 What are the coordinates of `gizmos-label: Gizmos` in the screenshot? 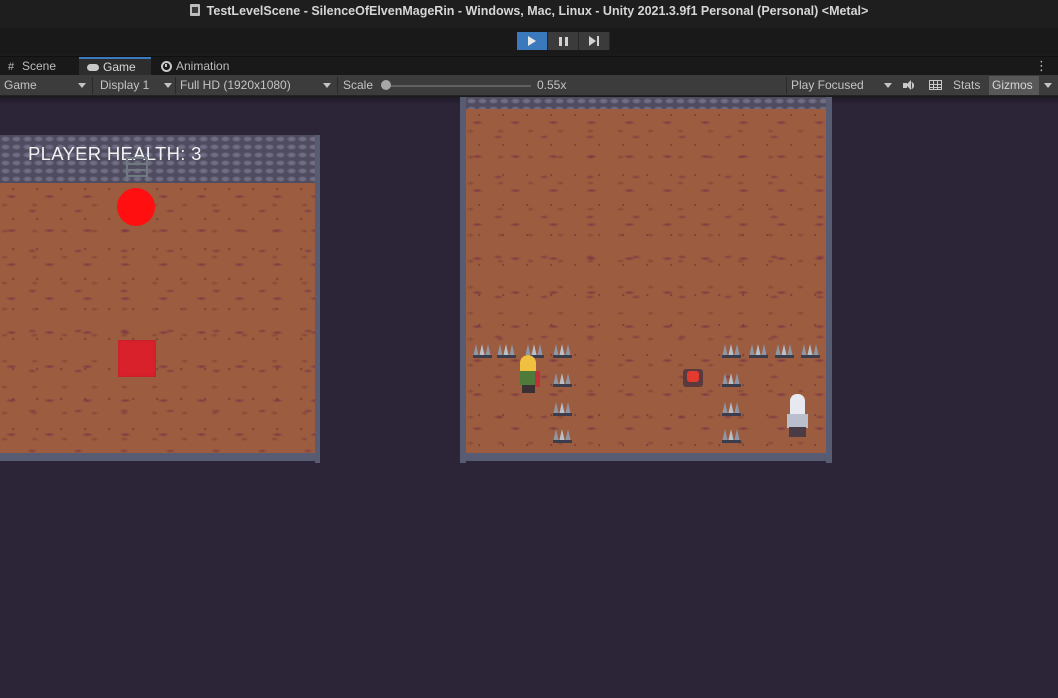 It's located at (1012, 85).